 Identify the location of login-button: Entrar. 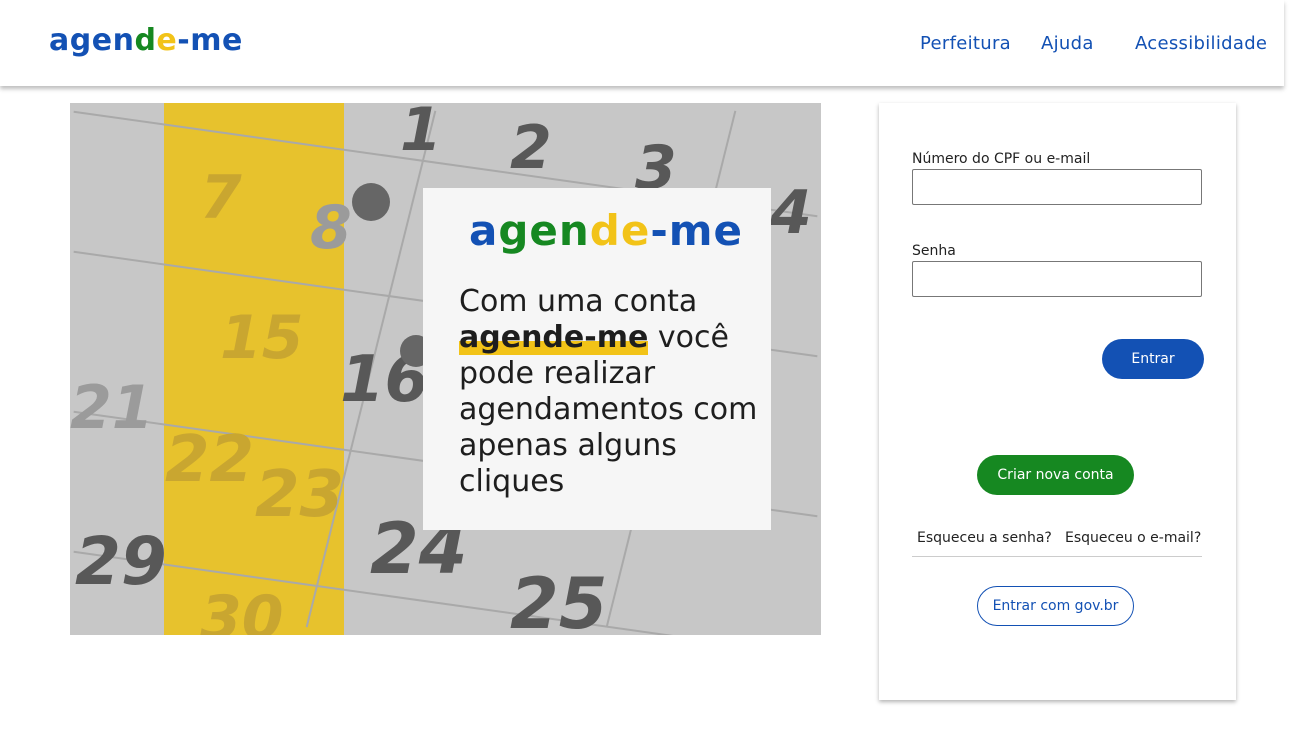
(1153, 359).